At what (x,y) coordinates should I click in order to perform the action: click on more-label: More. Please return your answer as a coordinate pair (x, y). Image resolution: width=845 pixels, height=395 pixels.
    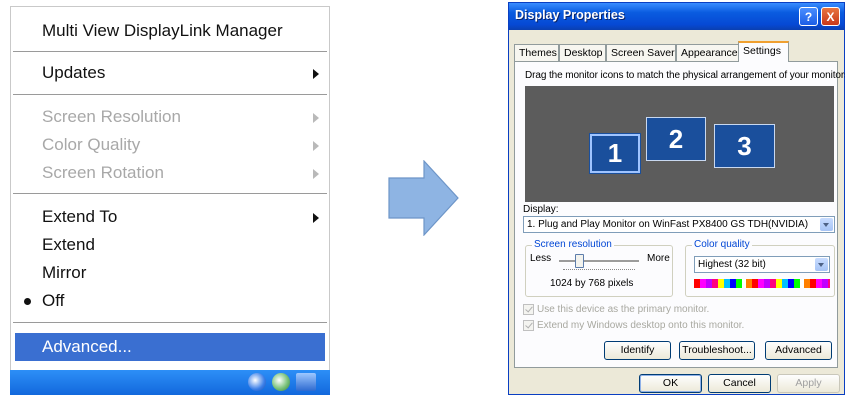
    Looking at the image, I should click on (658, 258).